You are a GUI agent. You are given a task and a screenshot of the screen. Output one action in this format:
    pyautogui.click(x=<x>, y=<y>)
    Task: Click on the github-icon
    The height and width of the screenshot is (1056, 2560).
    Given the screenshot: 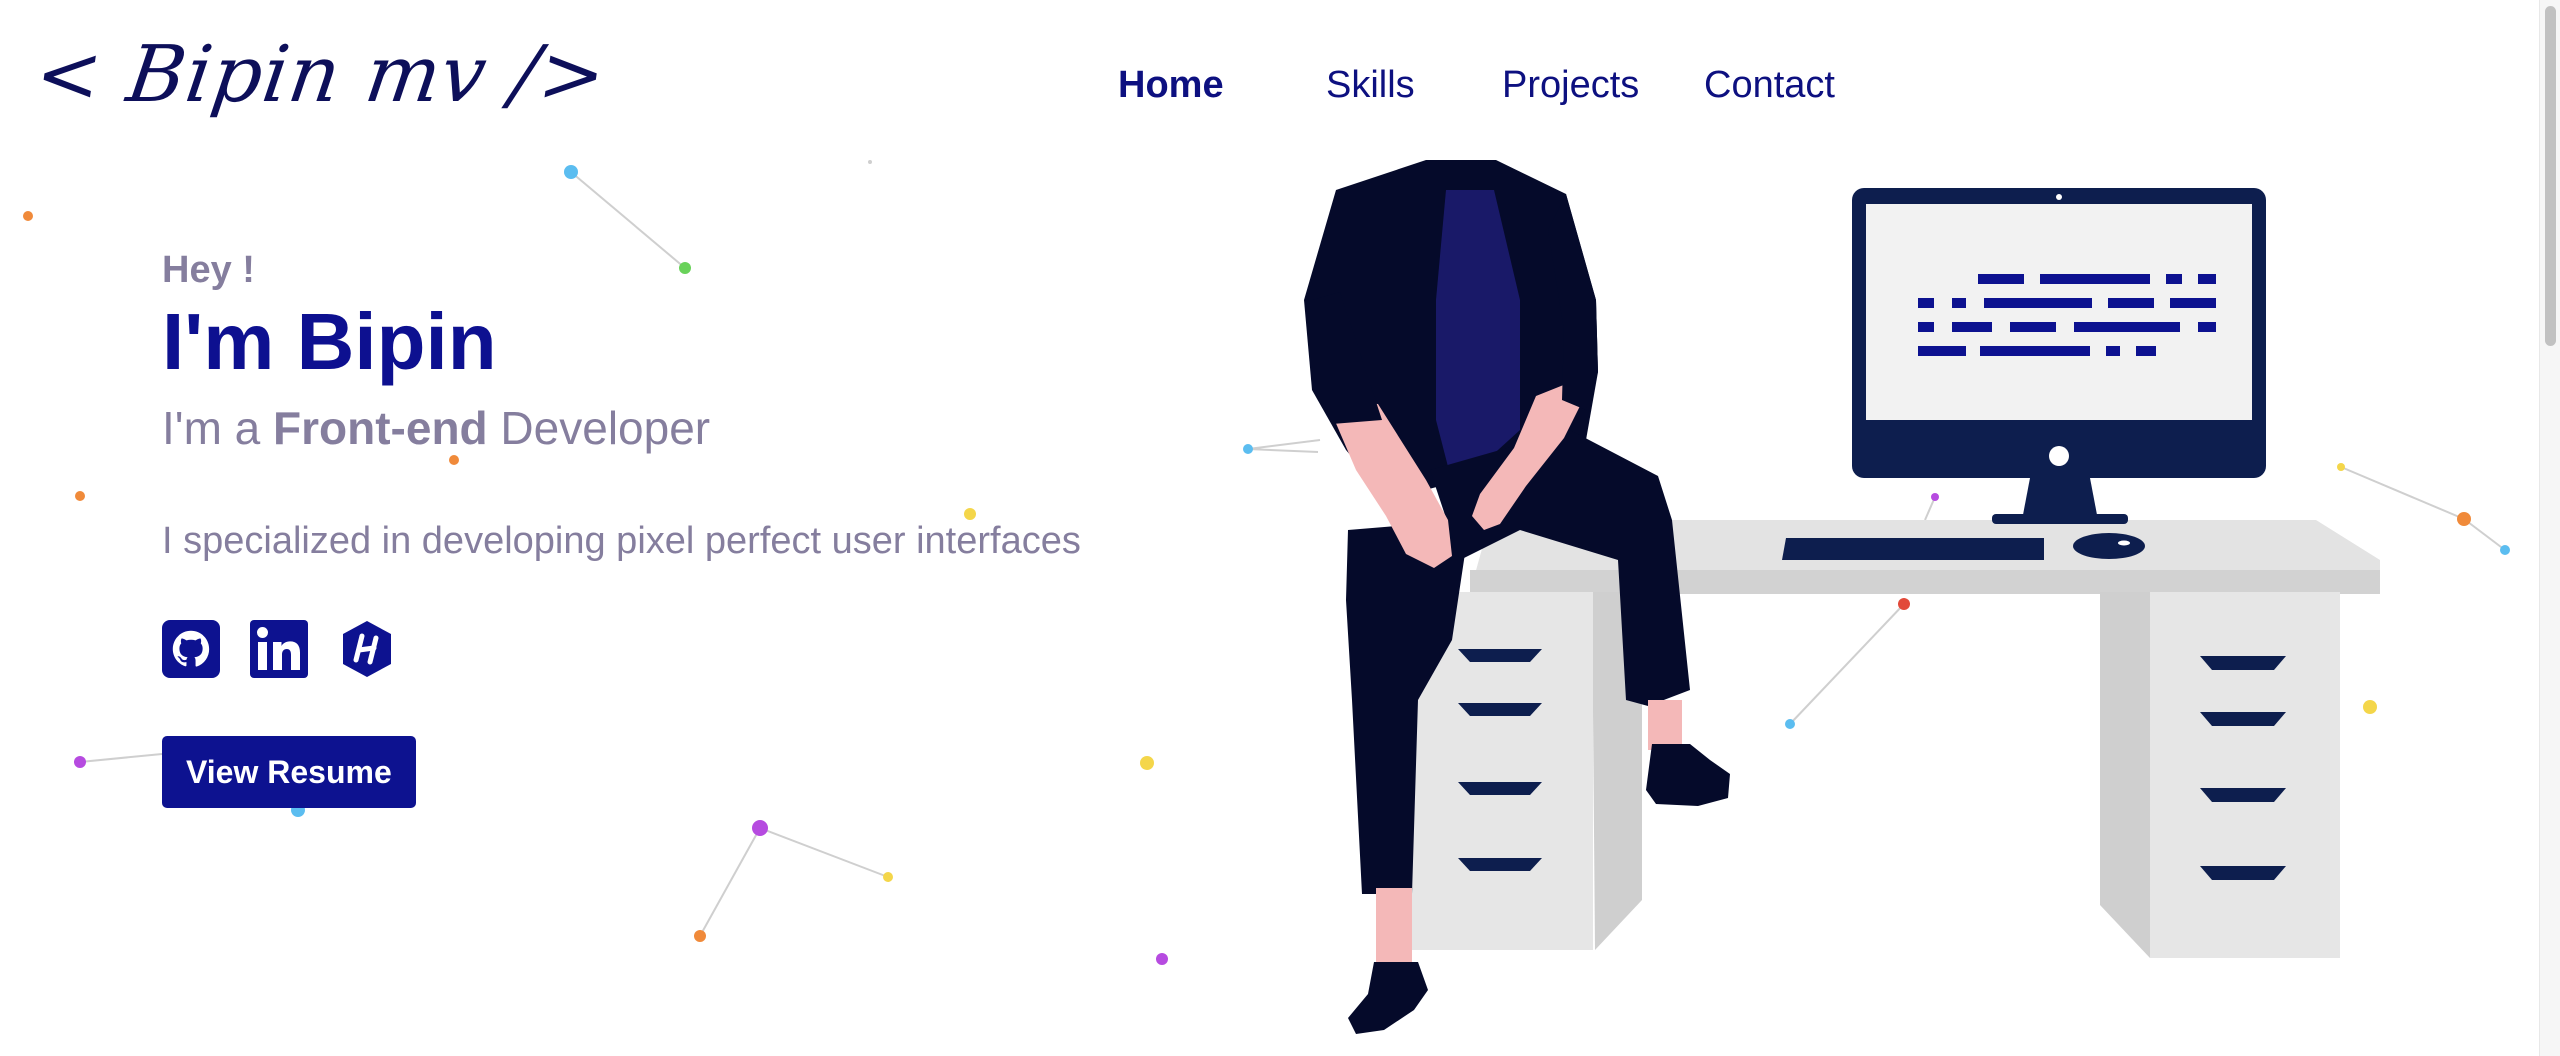 What is the action you would take?
    pyautogui.click(x=191, y=649)
    